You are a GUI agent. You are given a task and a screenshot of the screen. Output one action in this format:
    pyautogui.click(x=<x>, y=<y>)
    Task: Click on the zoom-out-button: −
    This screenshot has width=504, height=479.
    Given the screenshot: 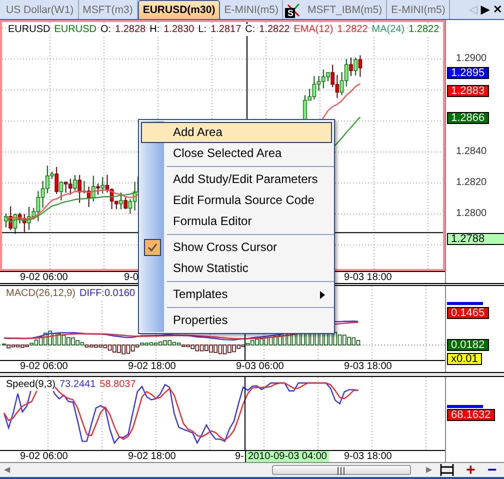 What is the action you would take?
    pyautogui.click(x=492, y=470)
    